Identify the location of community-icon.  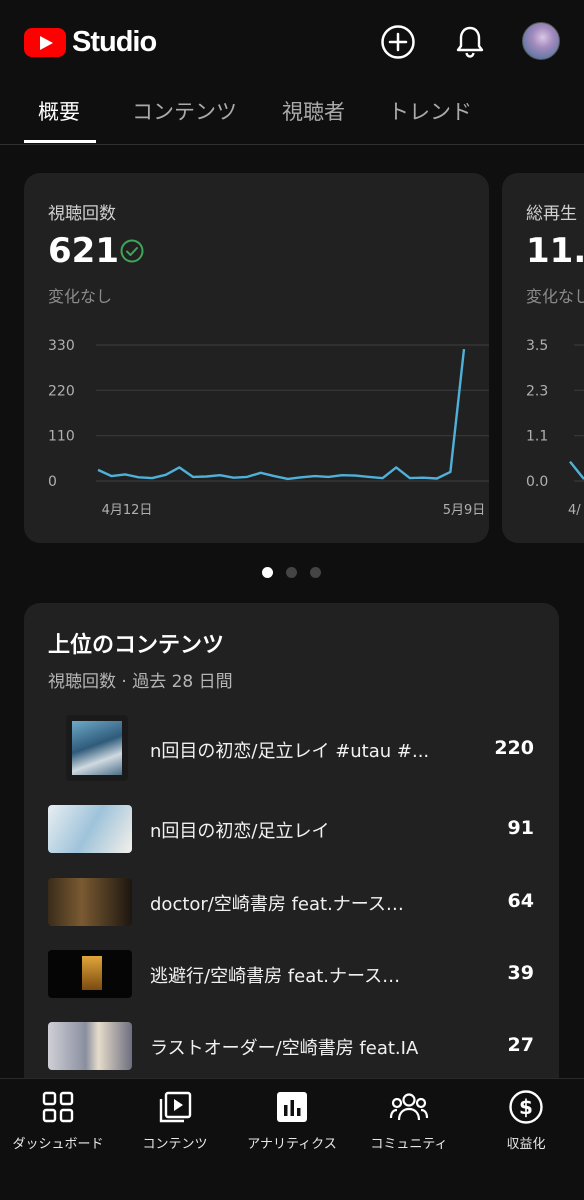
(409, 1107).